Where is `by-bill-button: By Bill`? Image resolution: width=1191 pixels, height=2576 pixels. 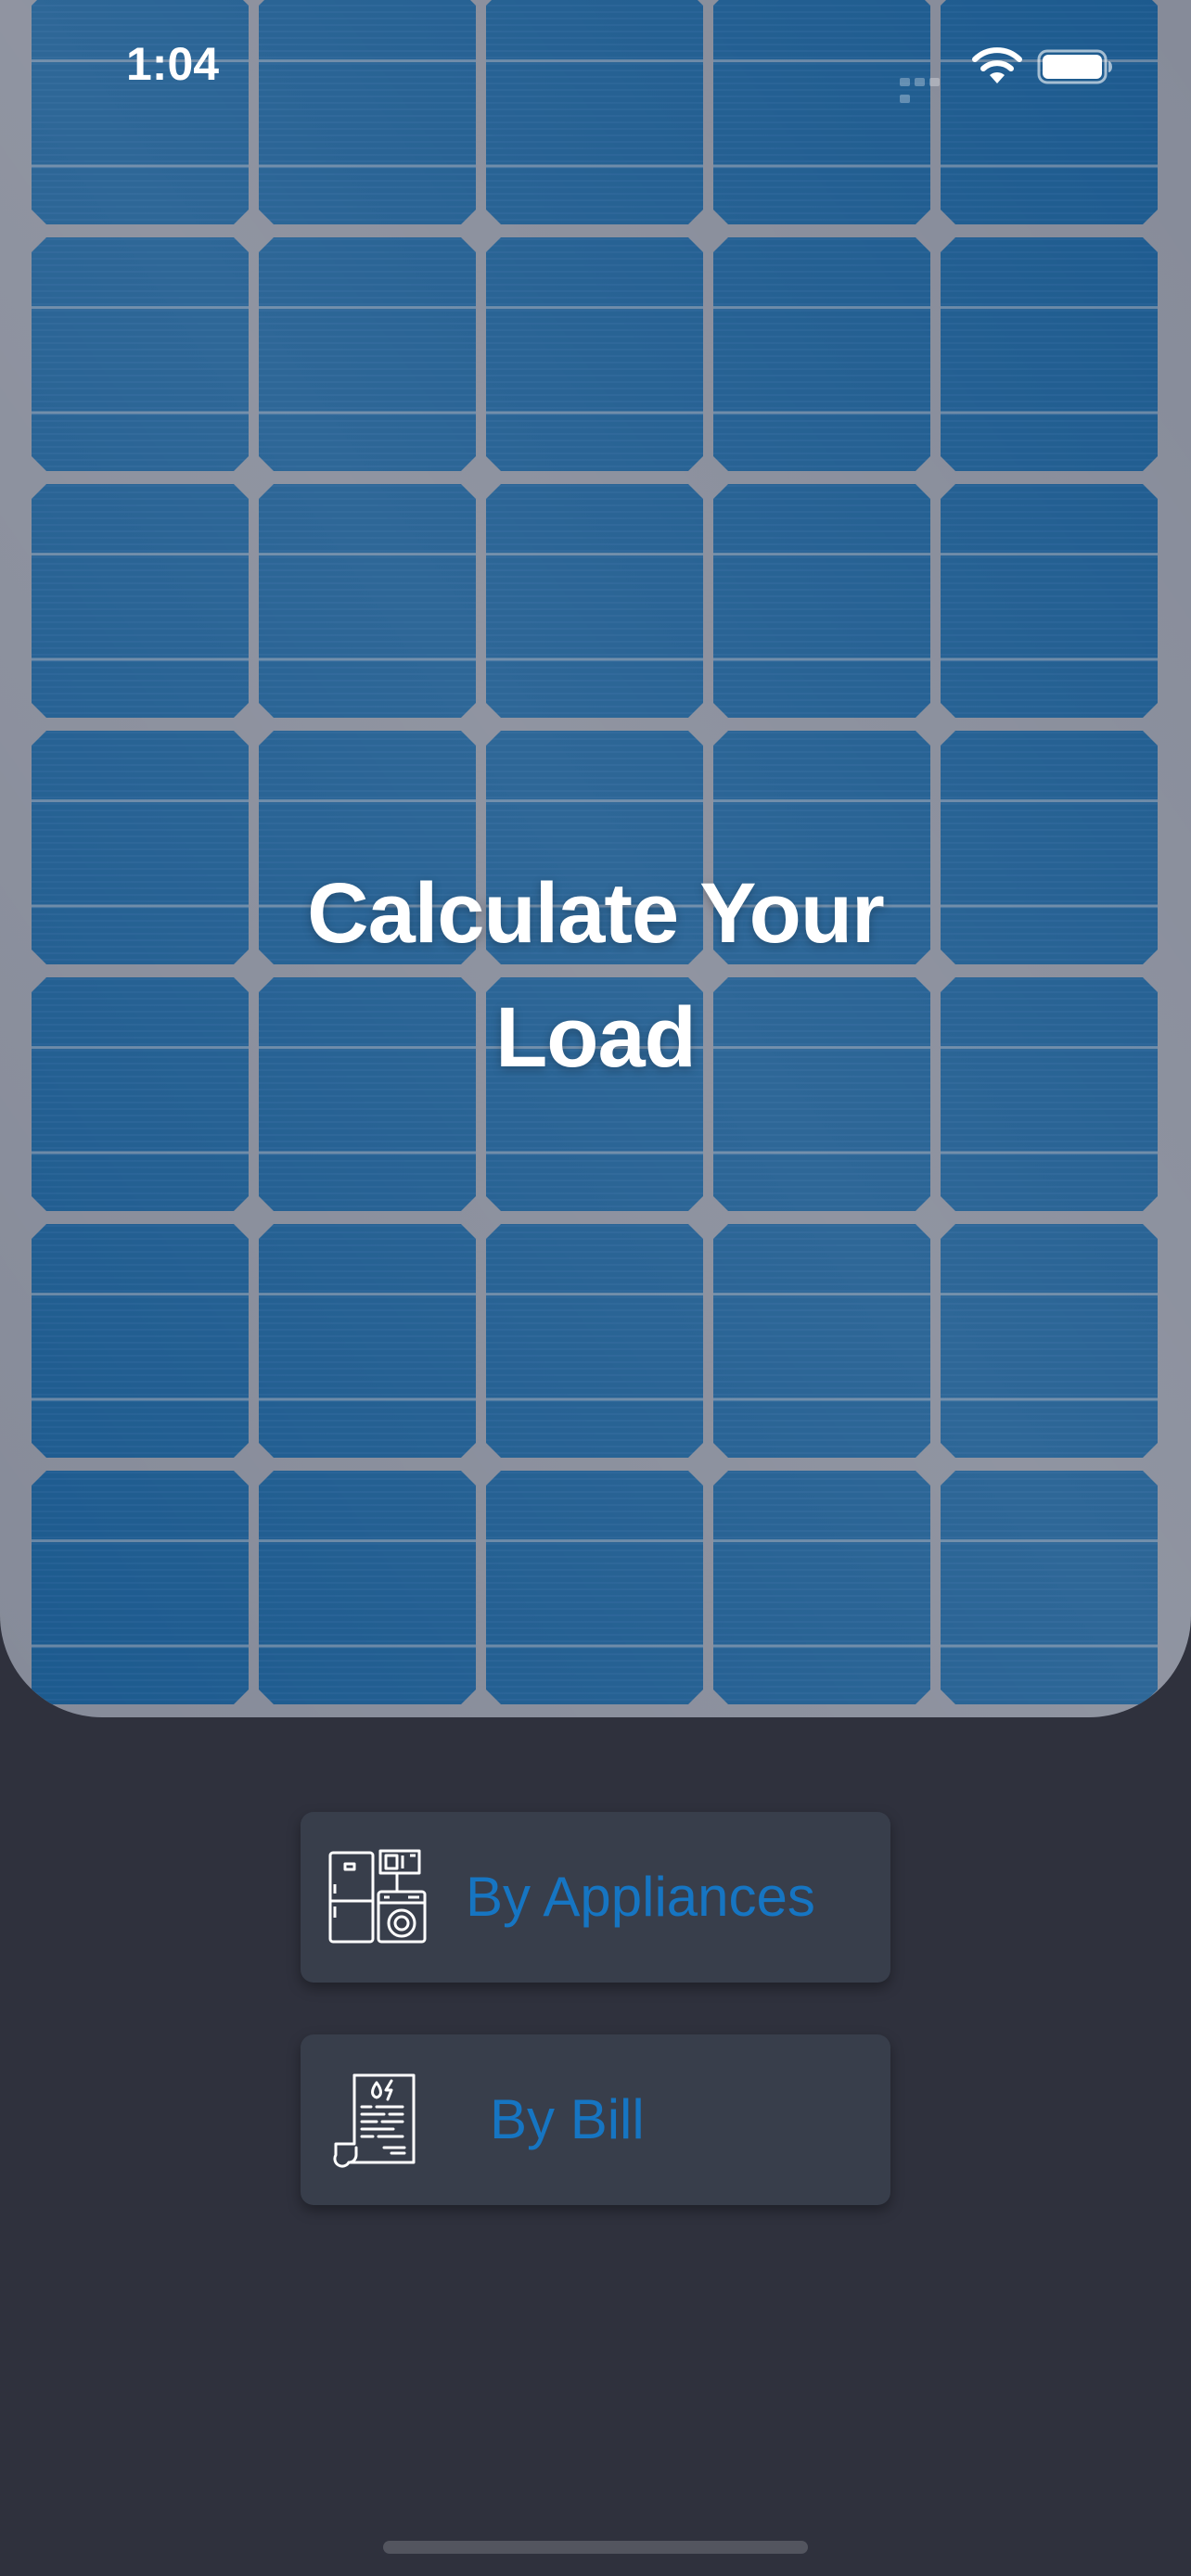
by-bill-button: By Bill is located at coordinates (595, 2119).